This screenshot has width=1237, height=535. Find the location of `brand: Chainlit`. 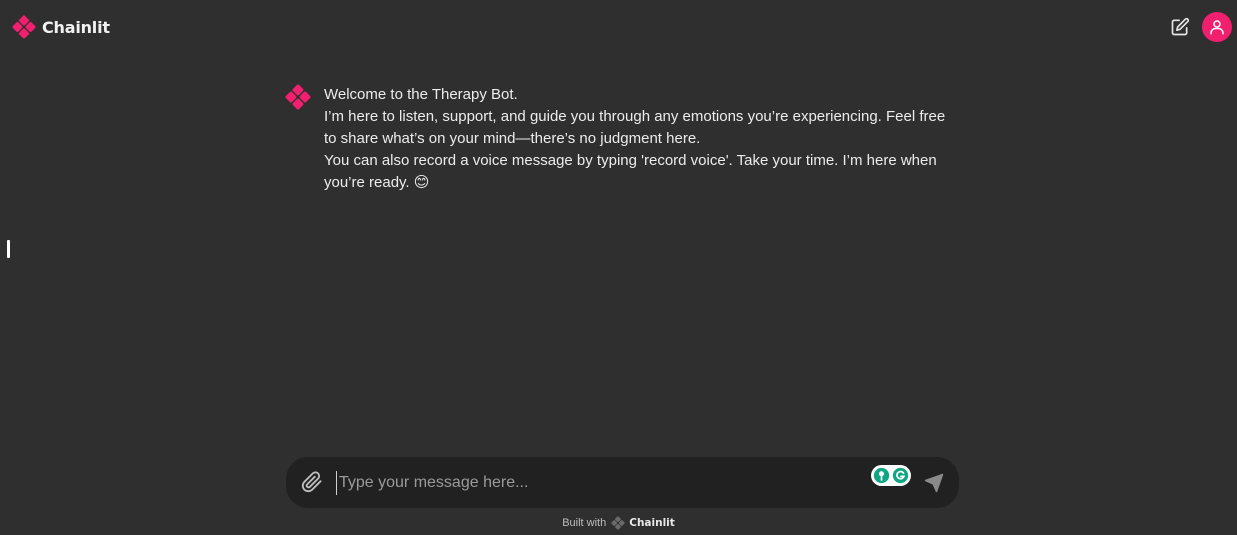

brand: Chainlit is located at coordinates (61, 27).